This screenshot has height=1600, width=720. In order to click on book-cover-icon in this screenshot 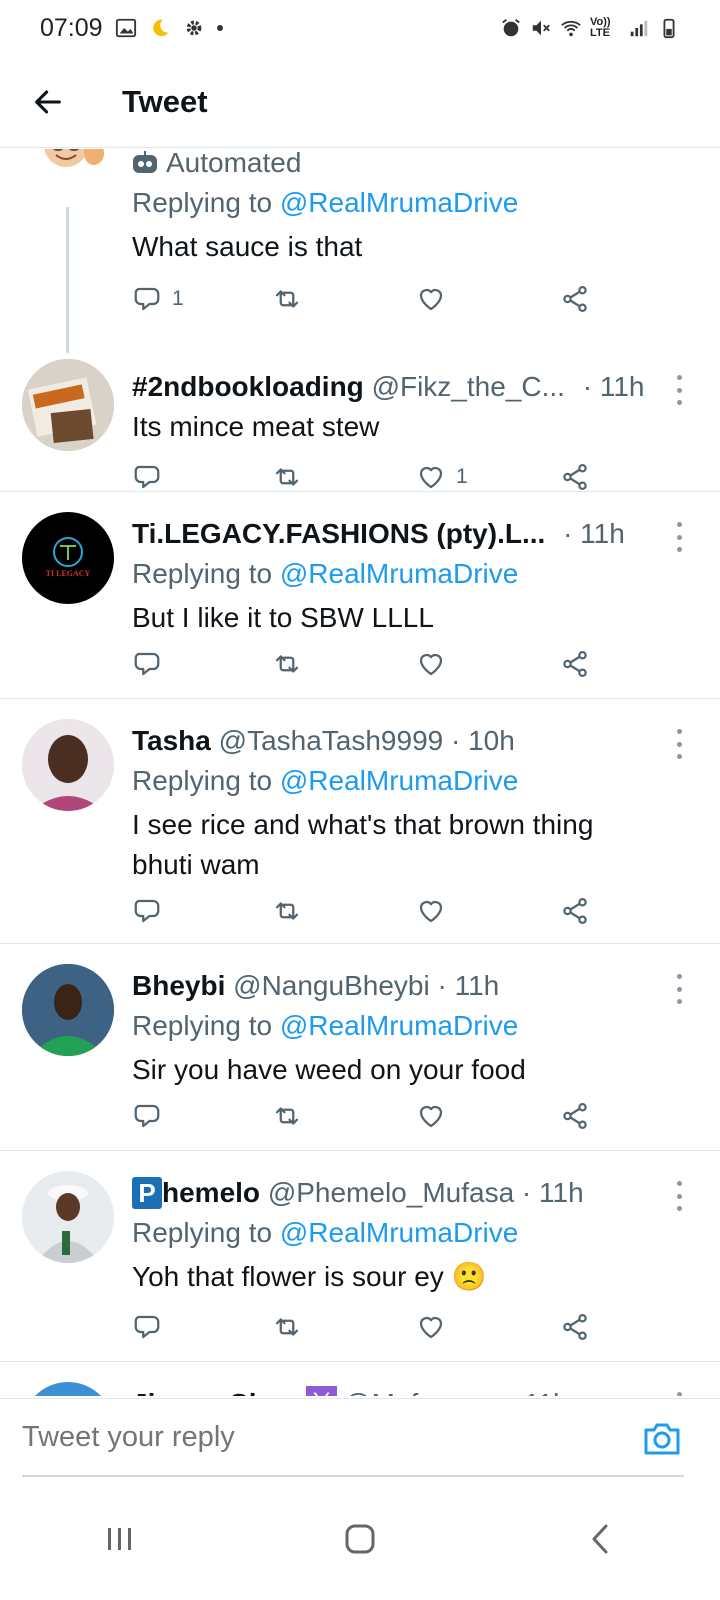, I will do `click(68, 405)`.